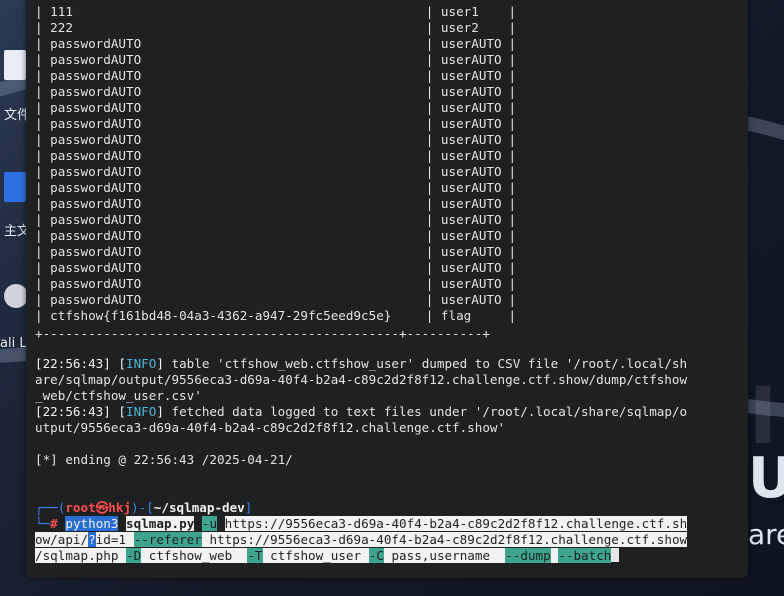 This screenshot has height=596, width=784. What do you see at coordinates (118, 395) in the screenshot?
I see `log-line: _web/ctfshow_user.csv'` at bounding box center [118, 395].